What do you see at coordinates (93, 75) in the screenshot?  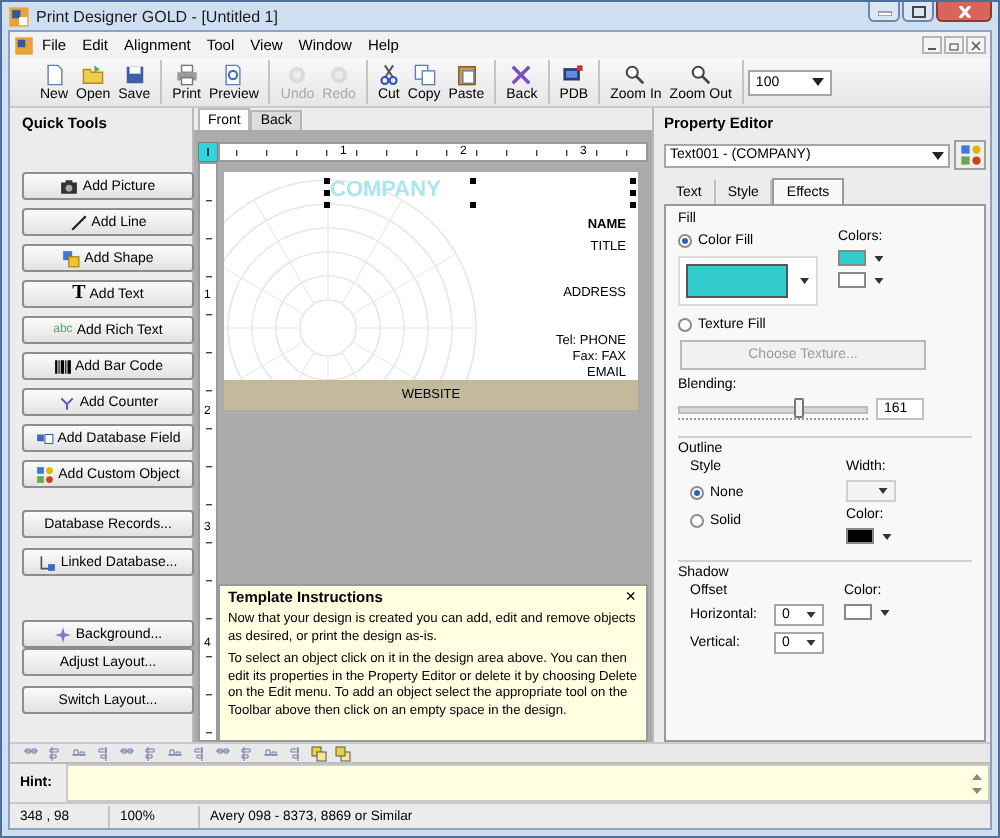 I see `folder-icon` at bounding box center [93, 75].